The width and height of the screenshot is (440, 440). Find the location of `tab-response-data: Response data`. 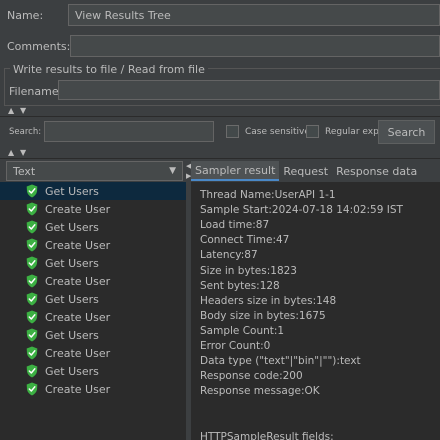

tab-response-data: Response data is located at coordinates (376, 171).